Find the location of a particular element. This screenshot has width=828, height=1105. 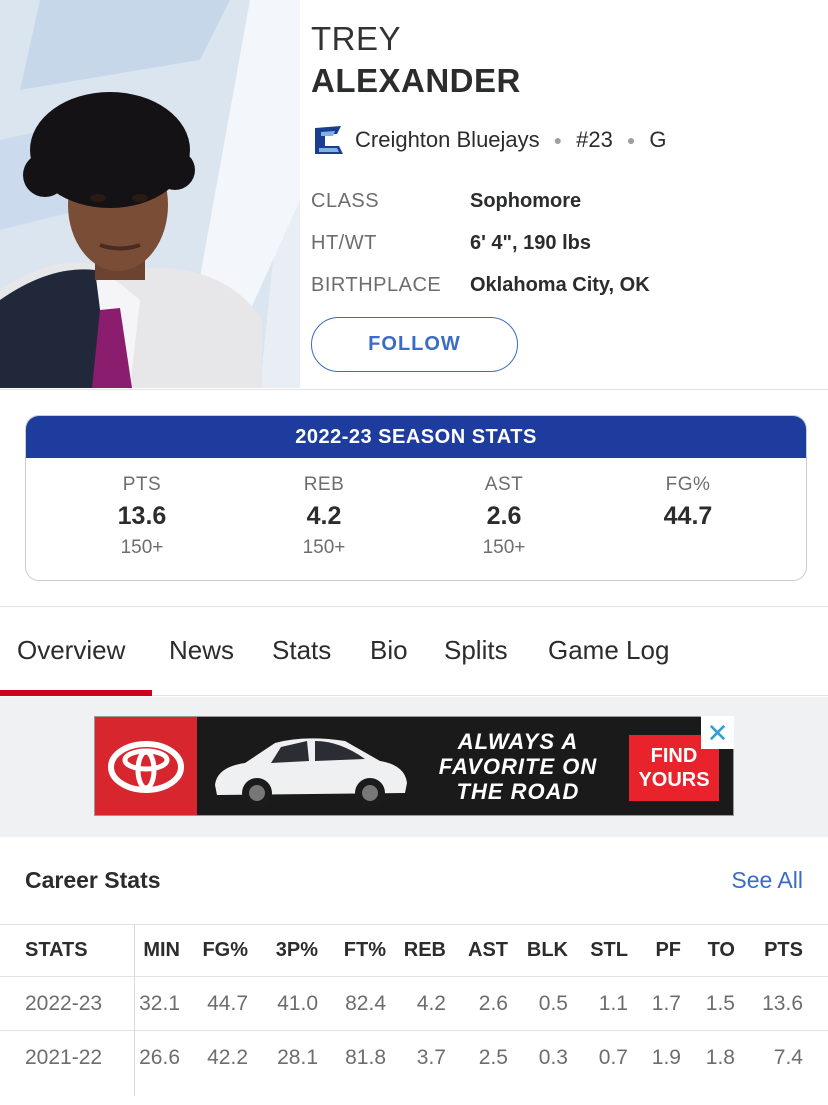

team-line: Creighton Bluejays ● #23 ● G is located at coordinates (488, 140).